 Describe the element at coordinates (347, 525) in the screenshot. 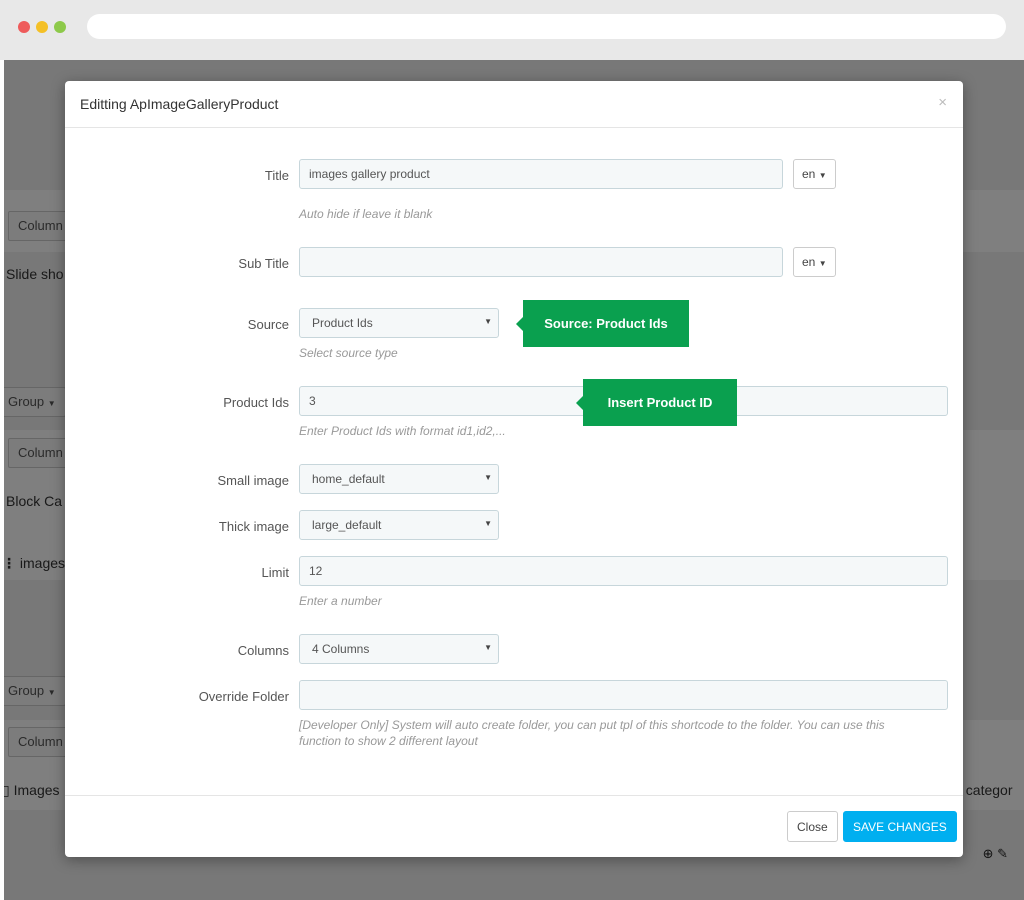

I see `thick-image-select-value: large_default` at that location.